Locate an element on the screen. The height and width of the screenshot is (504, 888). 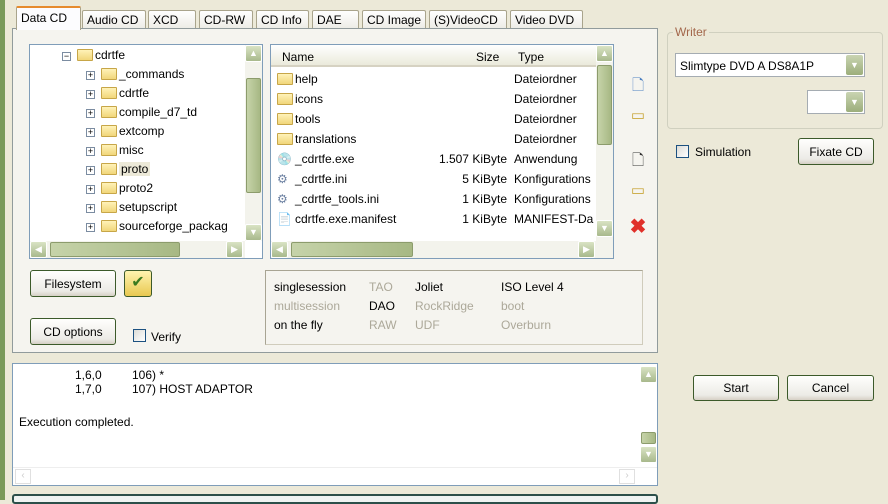
option-rockridge: RockRidge is located at coordinates (444, 306).